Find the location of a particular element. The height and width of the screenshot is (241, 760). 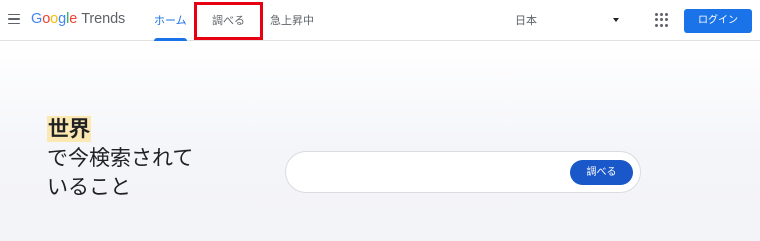

tab-home-label: ホーム is located at coordinates (170, 20).